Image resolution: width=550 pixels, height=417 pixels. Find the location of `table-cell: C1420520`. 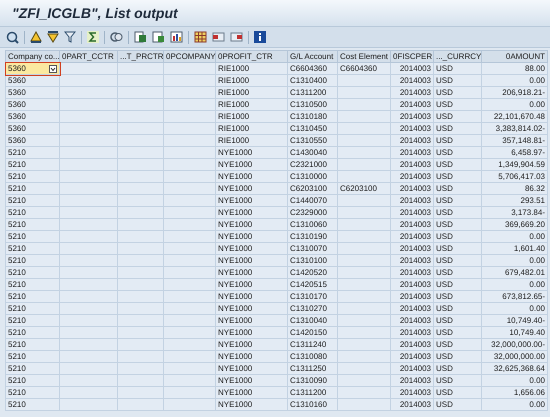

table-cell: C1420520 is located at coordinates (313, 272).